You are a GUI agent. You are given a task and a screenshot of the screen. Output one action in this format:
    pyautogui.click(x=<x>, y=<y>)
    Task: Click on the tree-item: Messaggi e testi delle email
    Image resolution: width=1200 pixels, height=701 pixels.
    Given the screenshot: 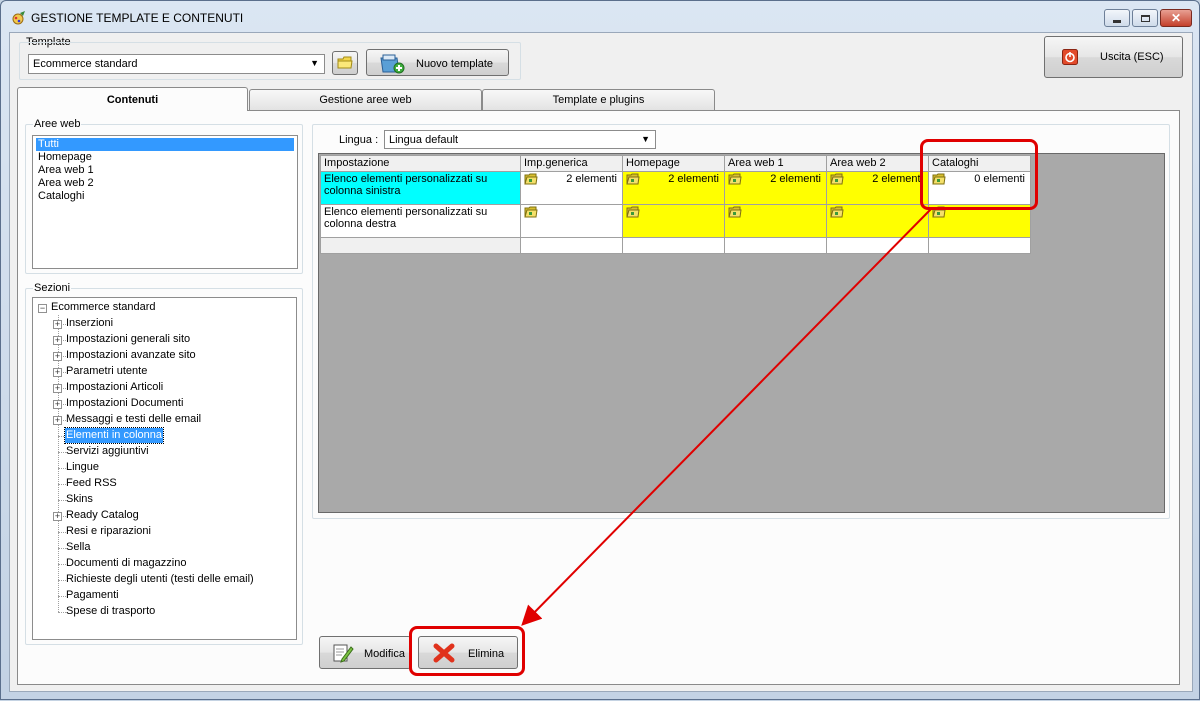 What is the action you would take?
    pyautogui.click(x=133, y=419)
    